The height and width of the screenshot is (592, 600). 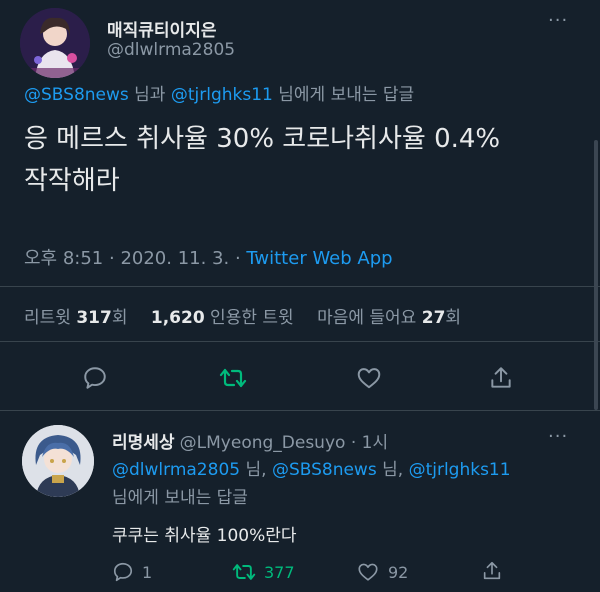 I want to click on tweet-text-line: 작작해라, so click(x=72, y=181).